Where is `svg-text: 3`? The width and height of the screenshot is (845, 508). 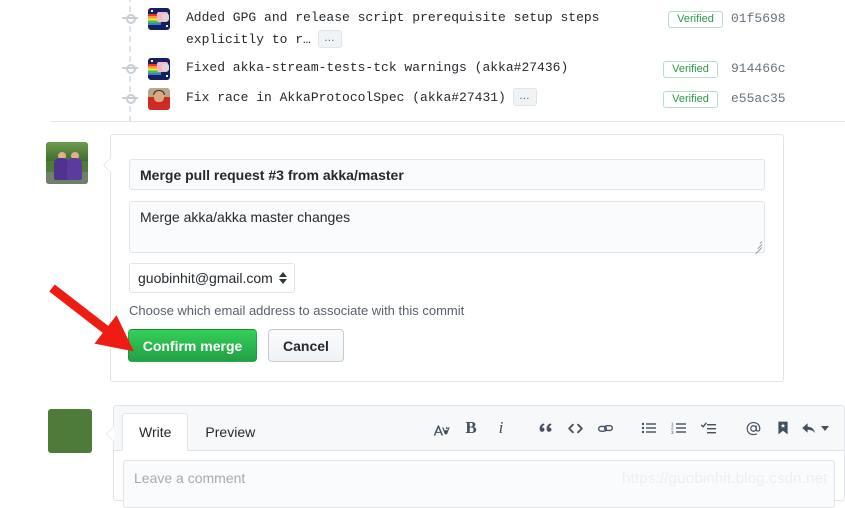
svg-text: 3 is located at coordinates (672, 432).